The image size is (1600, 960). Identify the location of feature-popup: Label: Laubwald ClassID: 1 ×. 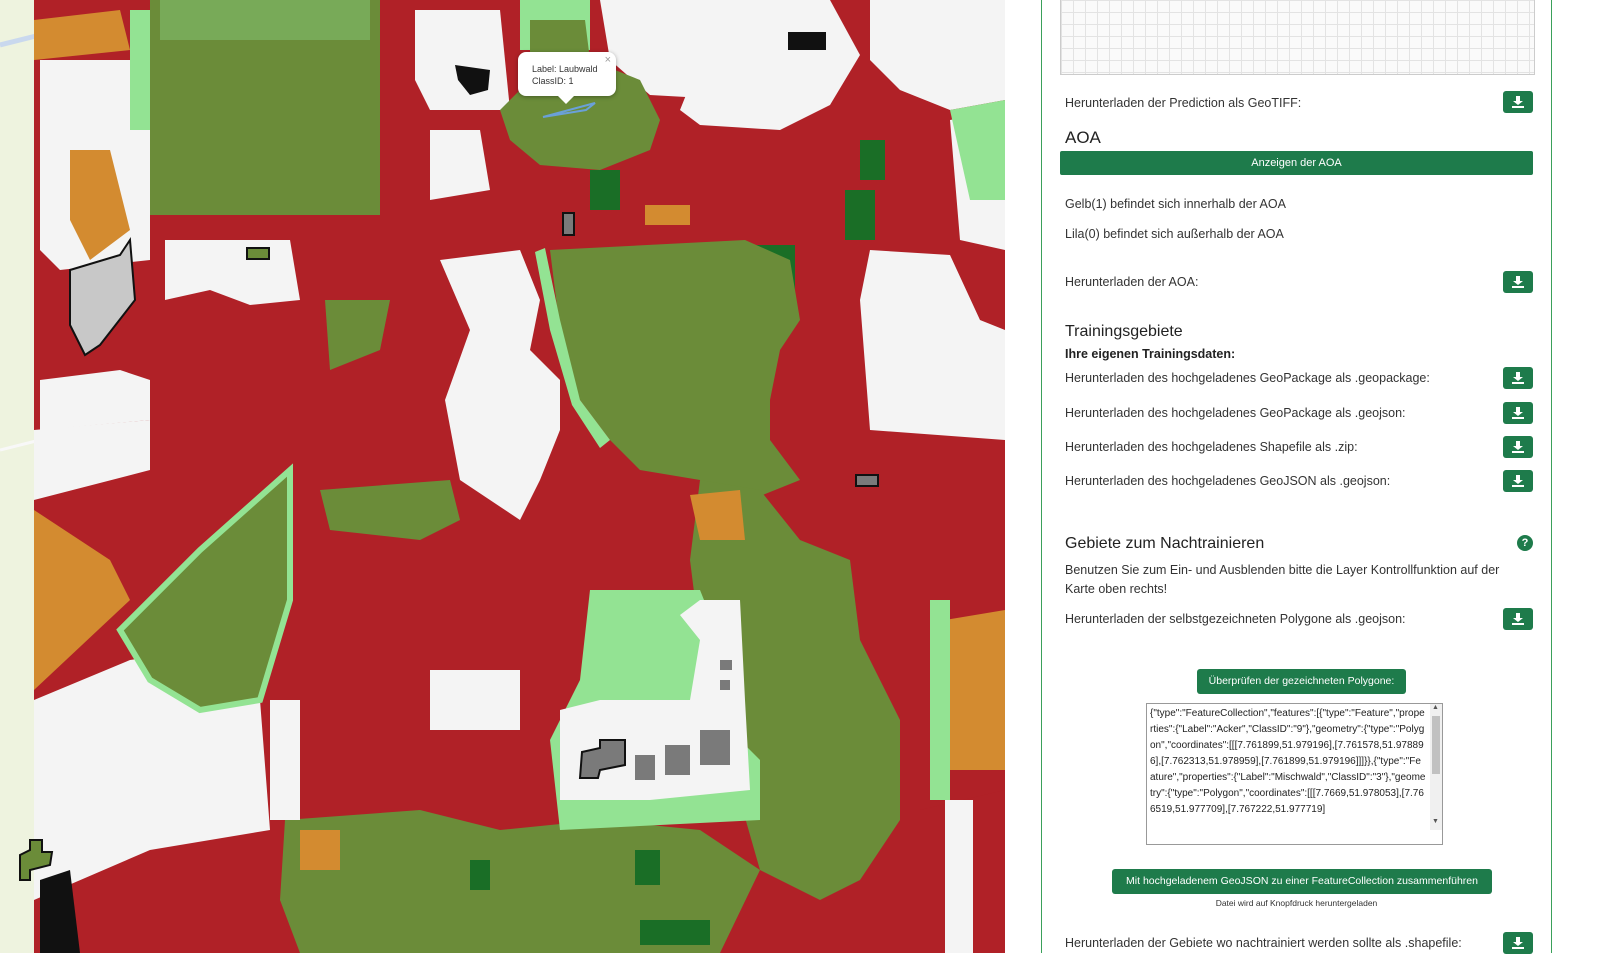
(567, 78).